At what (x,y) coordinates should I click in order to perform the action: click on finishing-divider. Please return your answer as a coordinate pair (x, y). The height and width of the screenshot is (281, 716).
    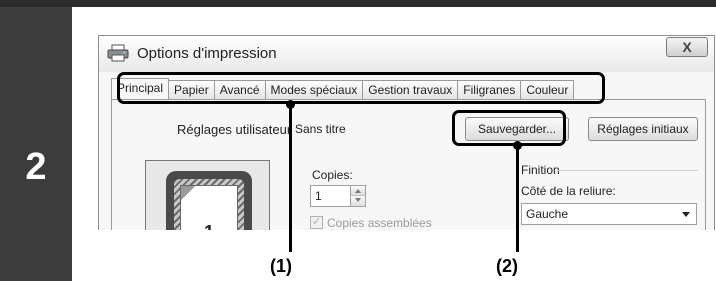
    Looking at the image, I should click on (628, 170).